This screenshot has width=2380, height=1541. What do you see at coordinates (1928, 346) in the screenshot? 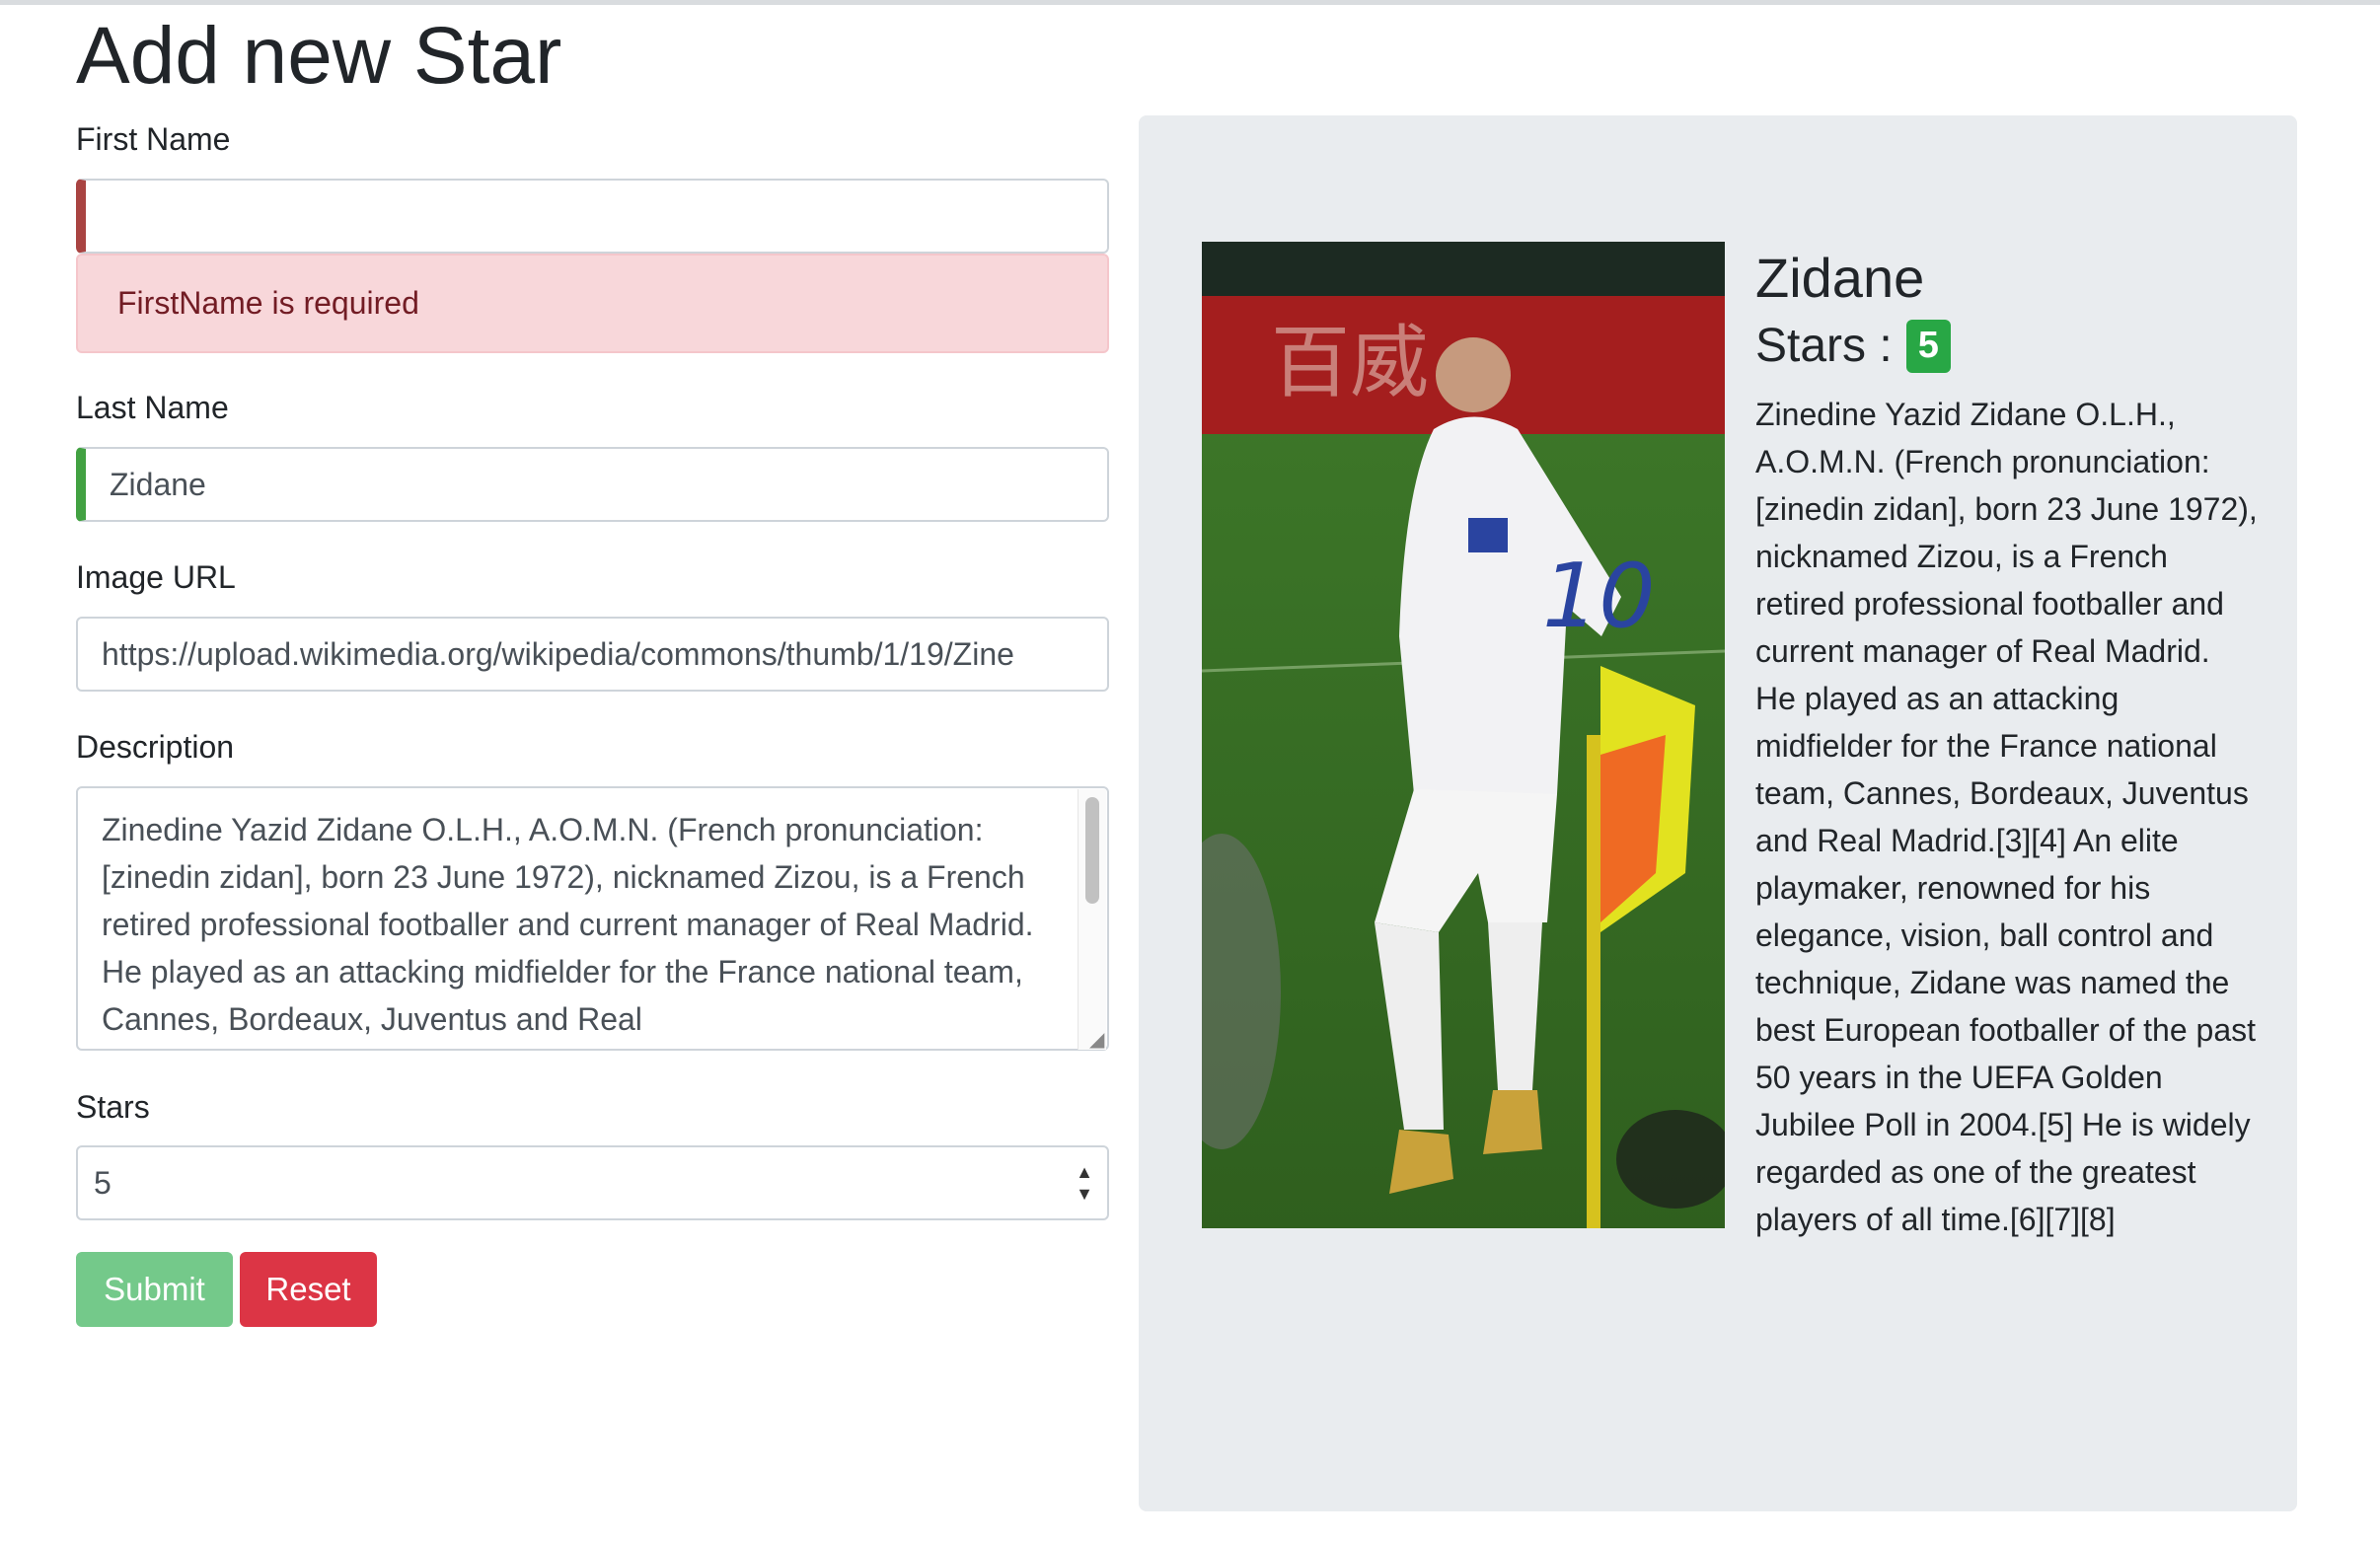
I see `stars-badge: 5` at bounding box center [1928, 346].